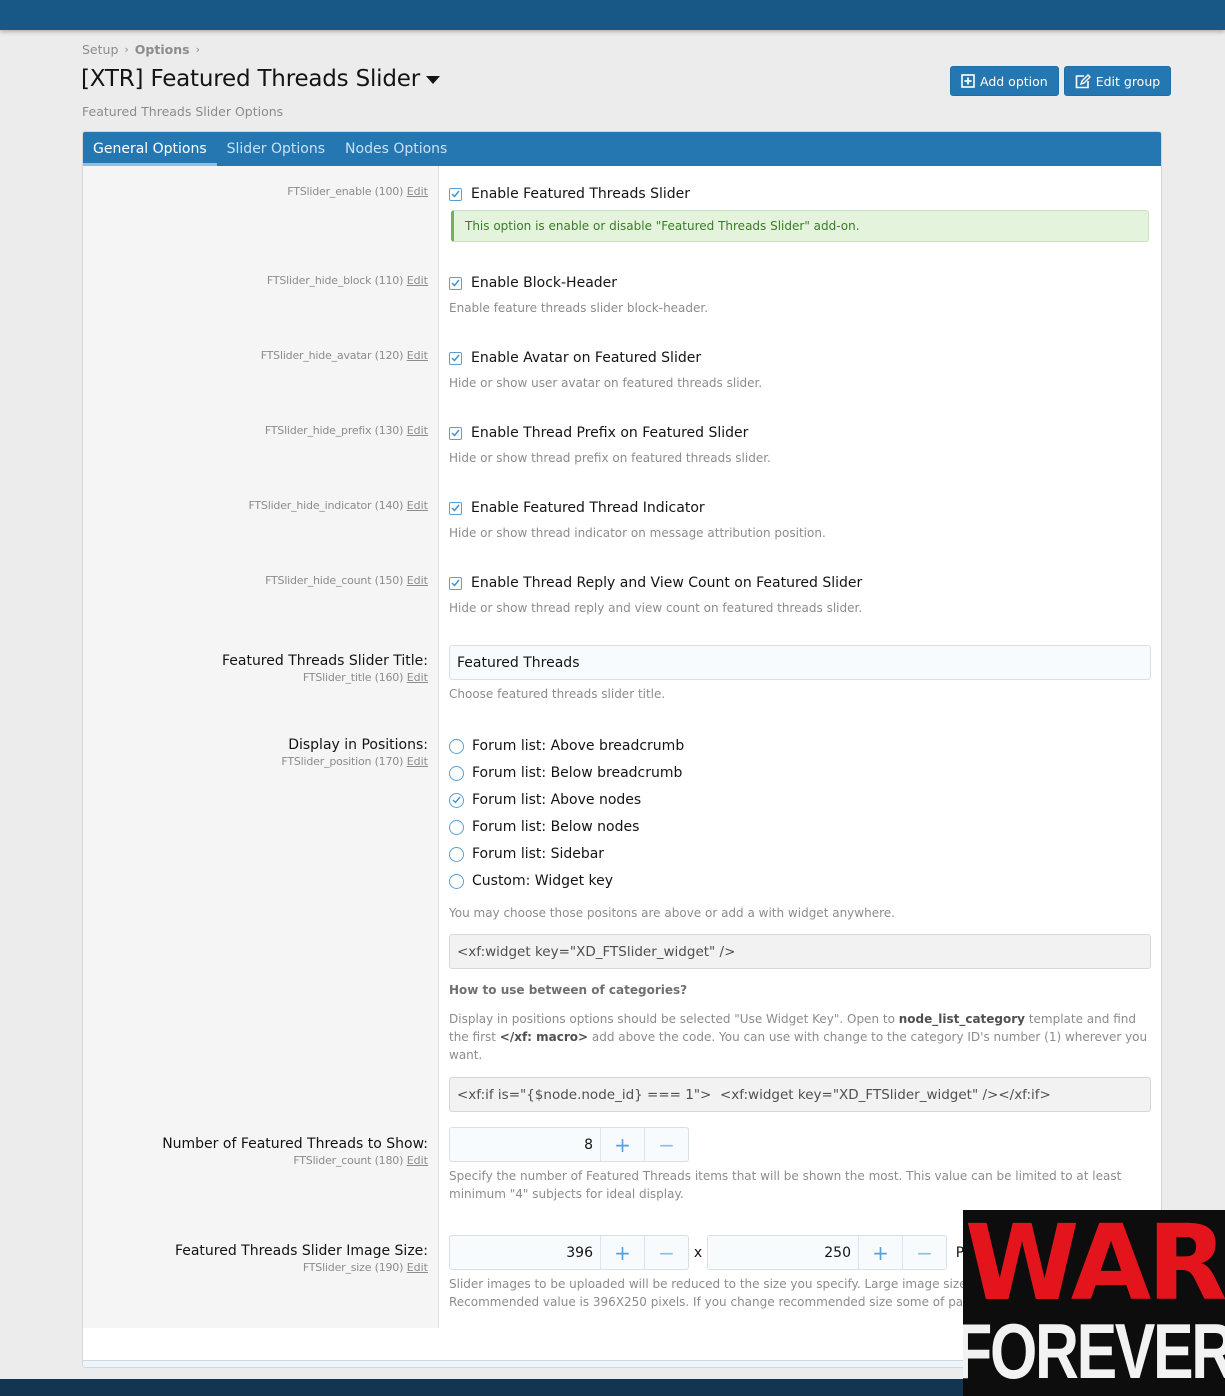  What do you see at coordinates (580, 194) in the screenshot?
I see `checkbox-label: Enable Featured Threads Slider` at bounding box center [580, 194].